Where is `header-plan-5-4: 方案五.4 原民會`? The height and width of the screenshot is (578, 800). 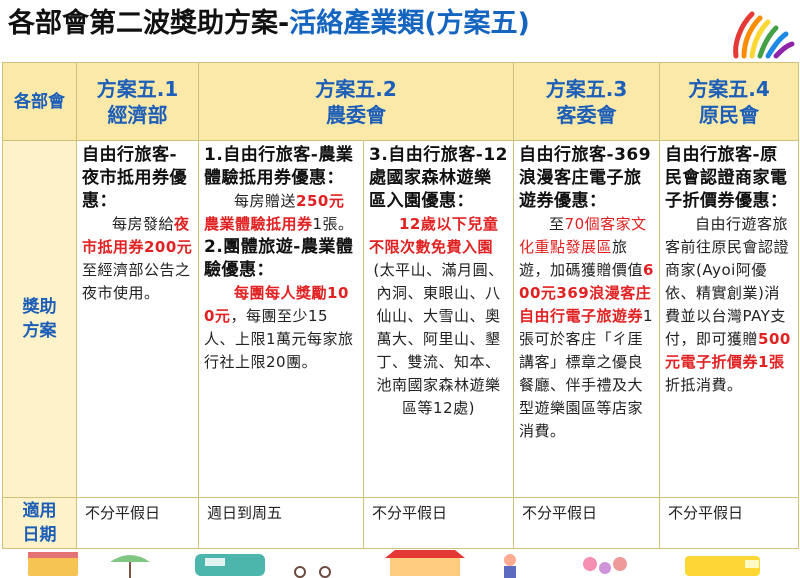 header-plan-5-4: 方案五.4 原民會 is located at coordinates (729, 101).